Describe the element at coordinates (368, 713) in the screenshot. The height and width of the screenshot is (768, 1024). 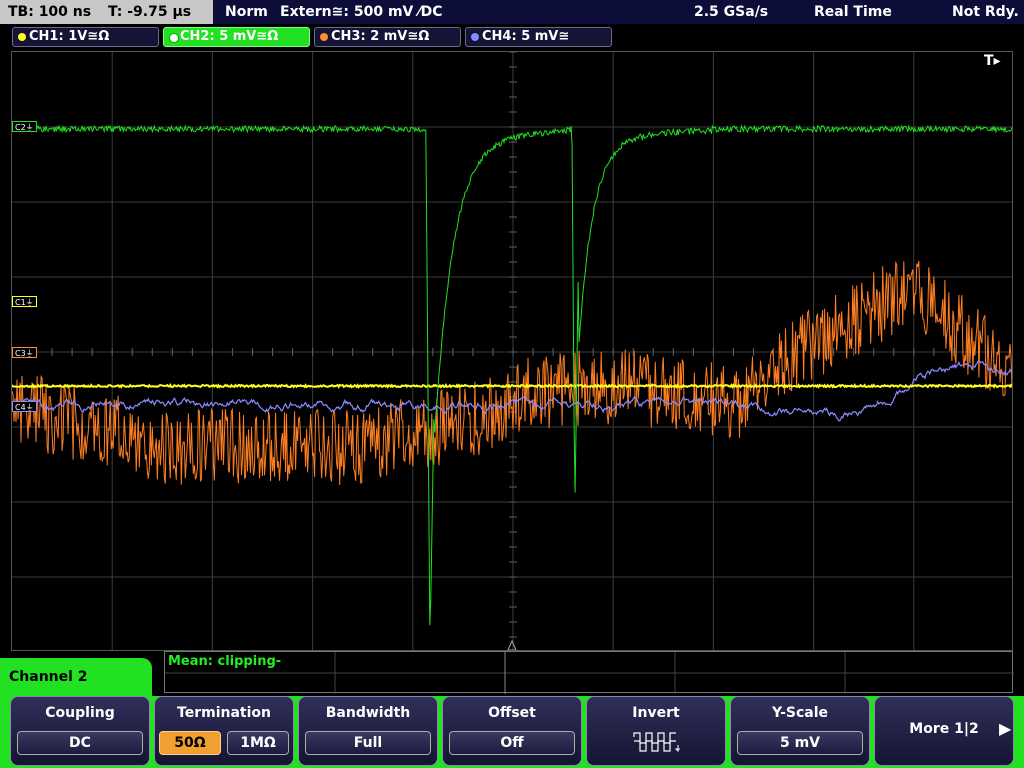
I see `bandwidth-label: Bandwidth` at that location.